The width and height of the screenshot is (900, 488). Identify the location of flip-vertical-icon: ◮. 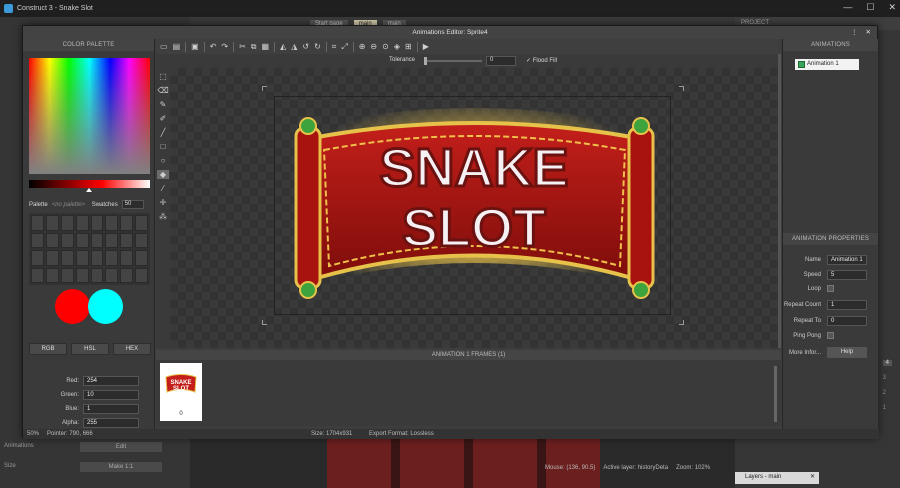
(294, 46).